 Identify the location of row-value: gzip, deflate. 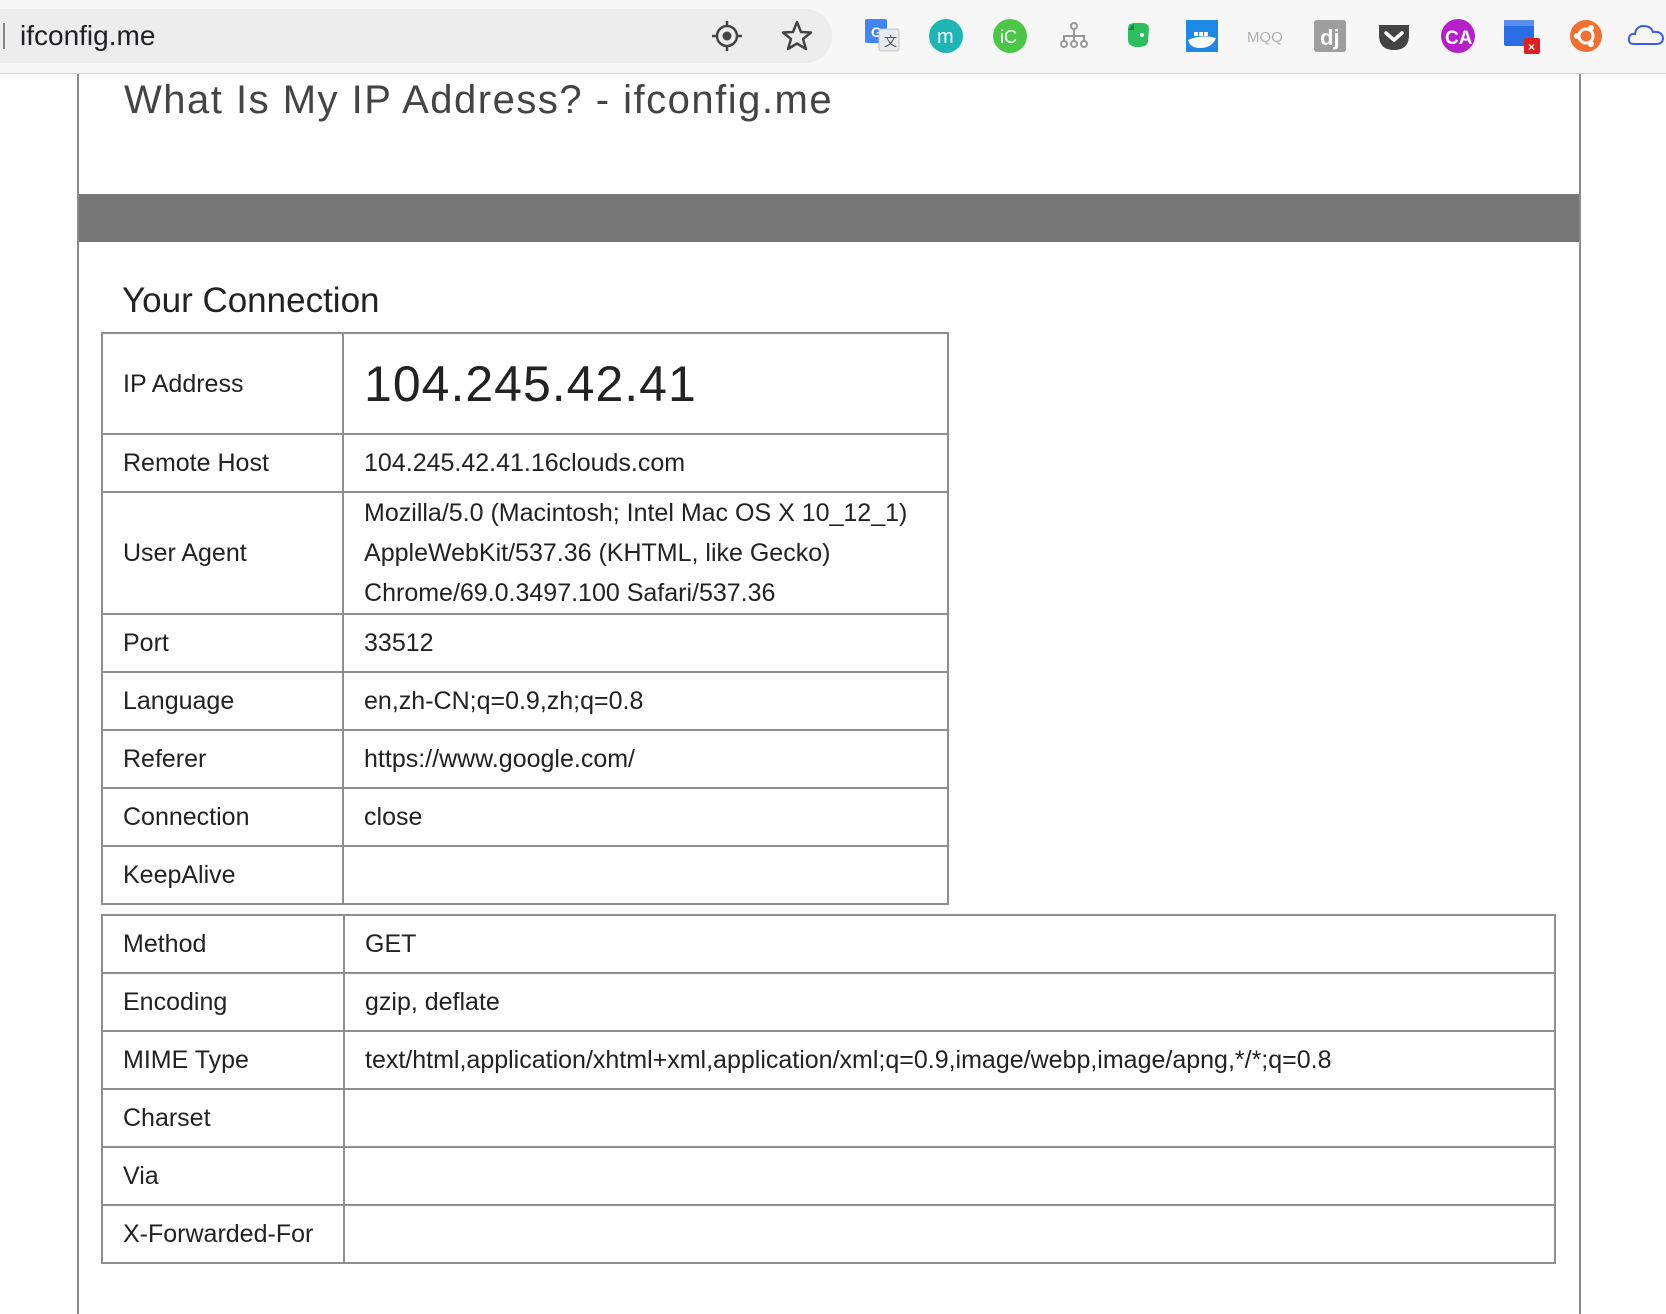
(949, 1002).